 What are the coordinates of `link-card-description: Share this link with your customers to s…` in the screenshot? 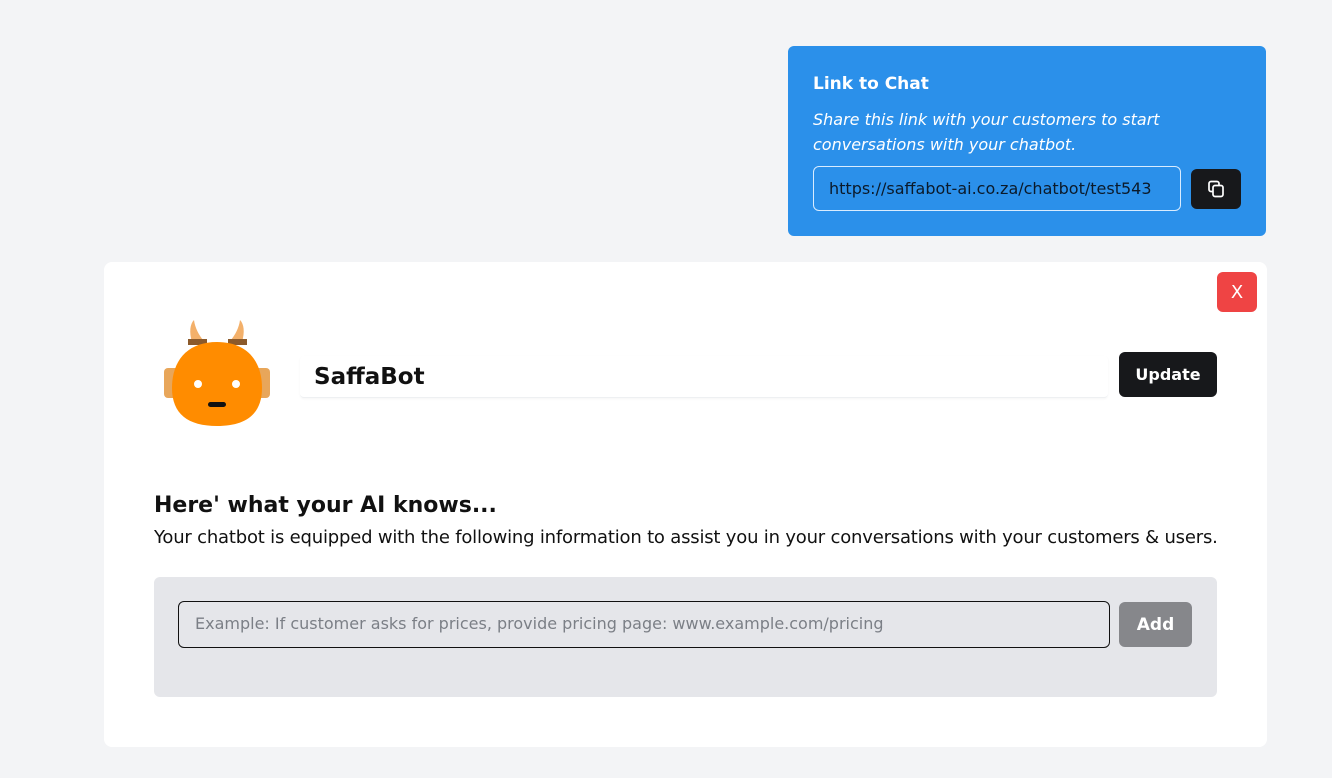 It's located at (986, 132).